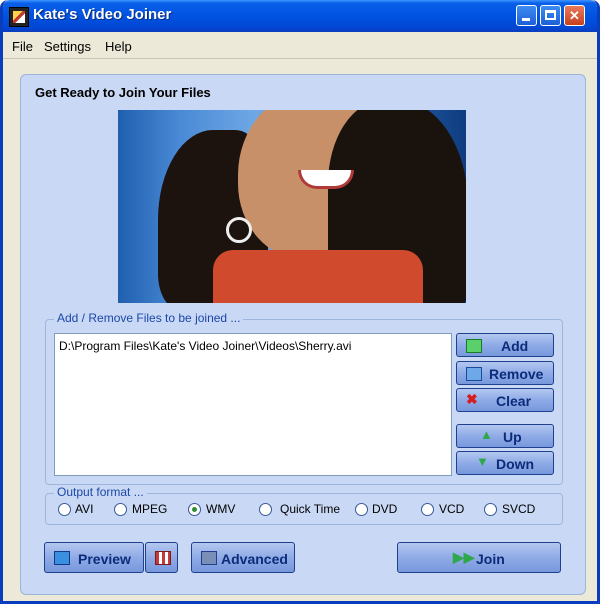  I want to click on up-button: ▲ Up, so click(505, 436).